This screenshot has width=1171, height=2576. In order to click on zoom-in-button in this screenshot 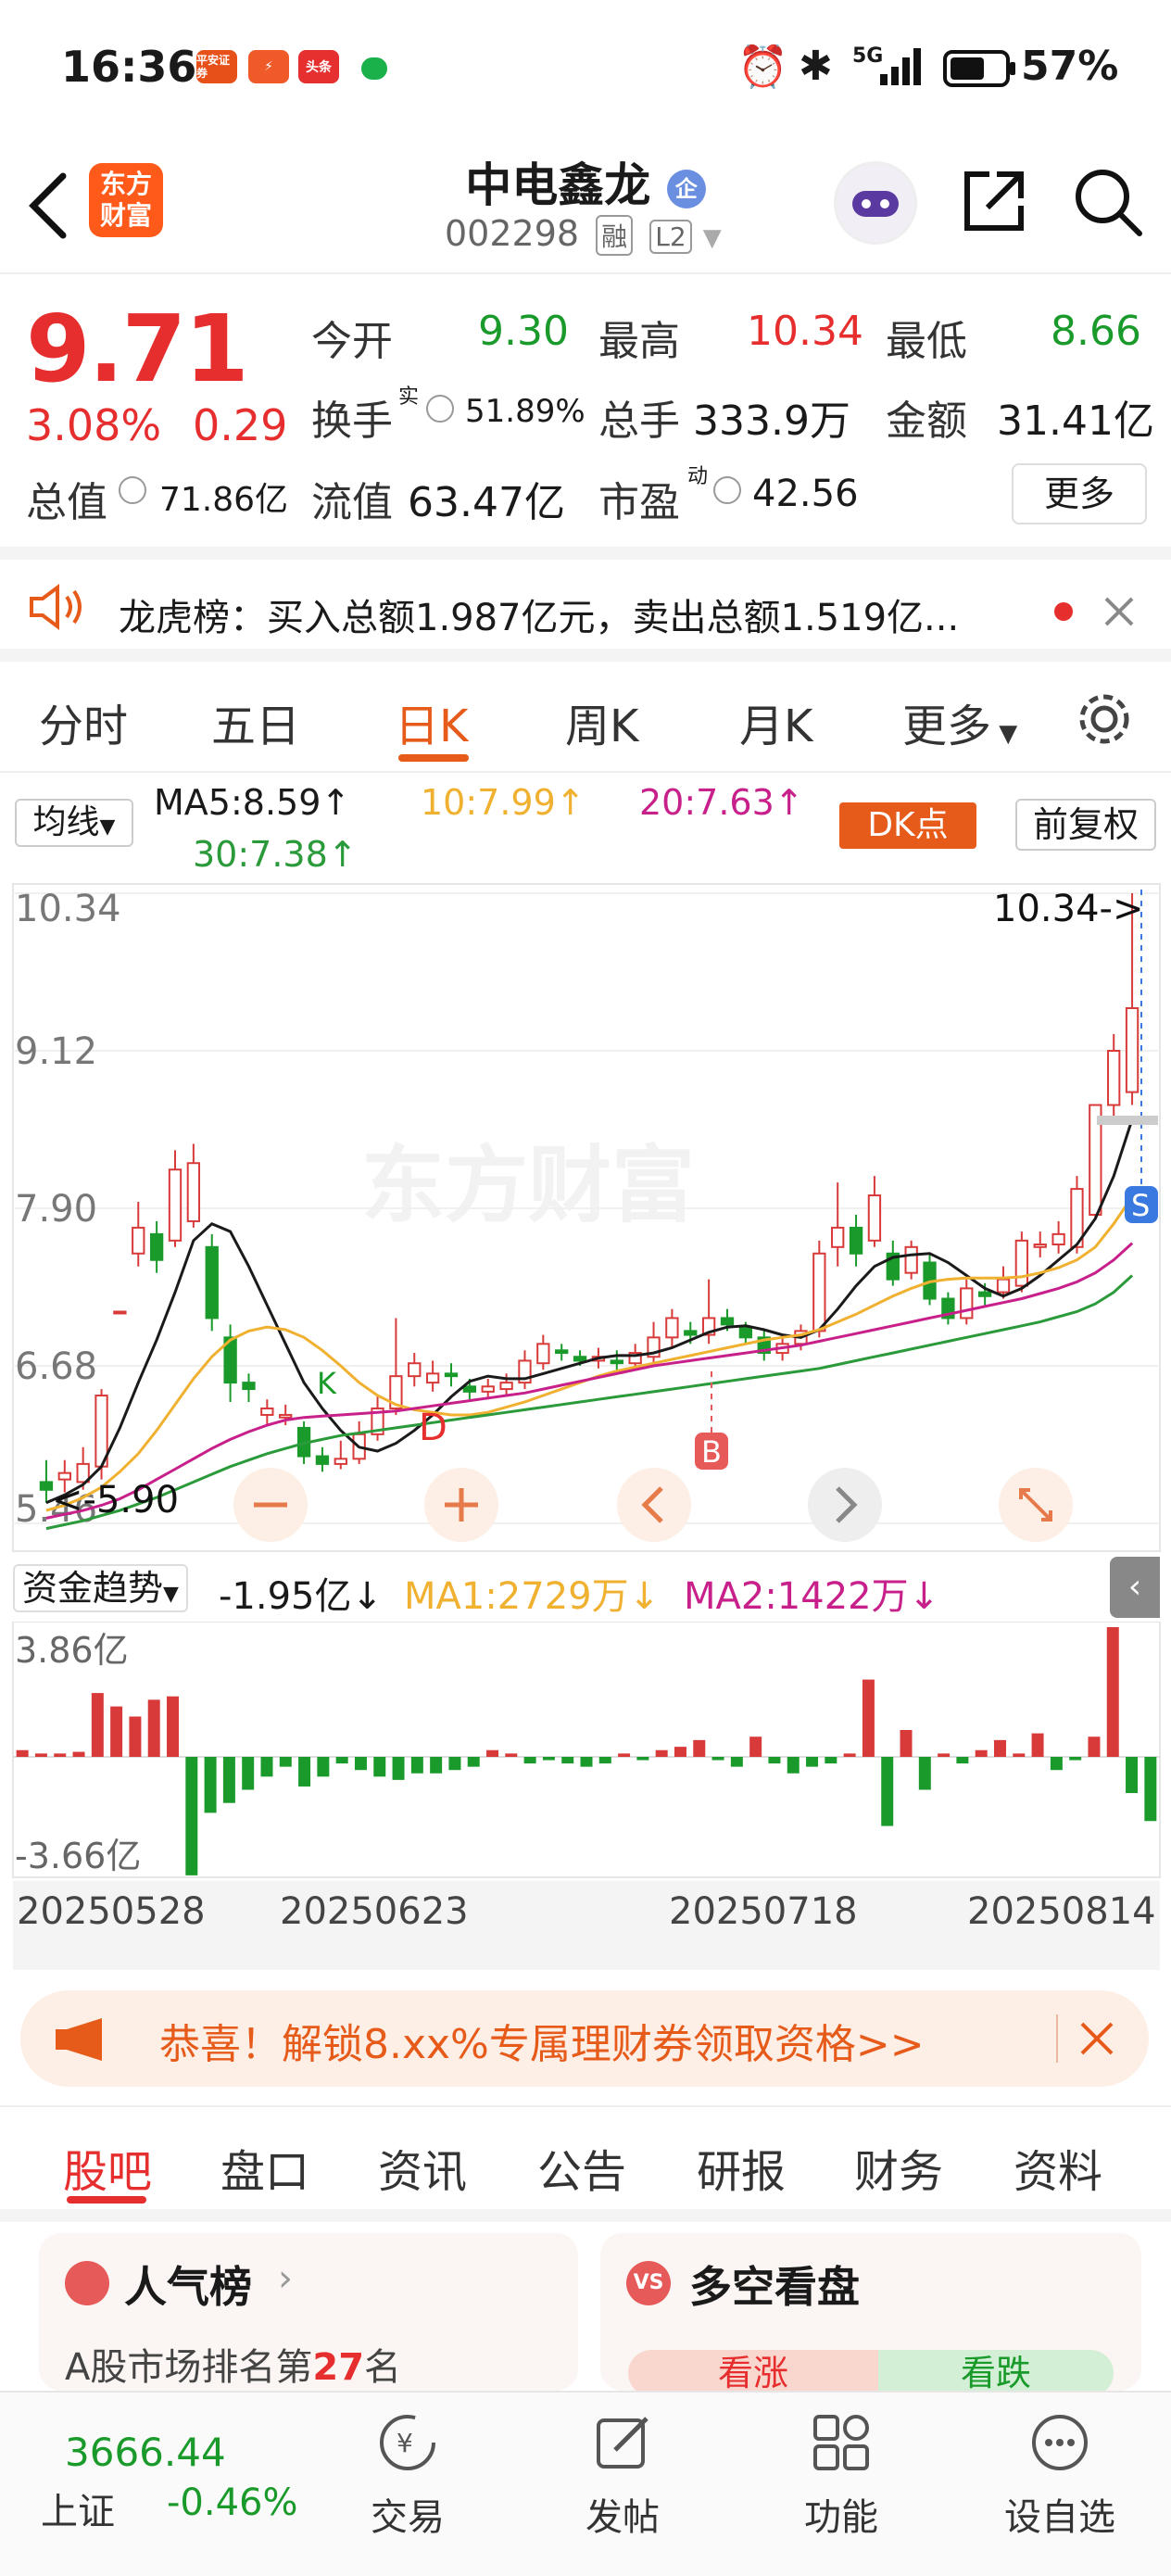, I will do `click(461, 1505)`.